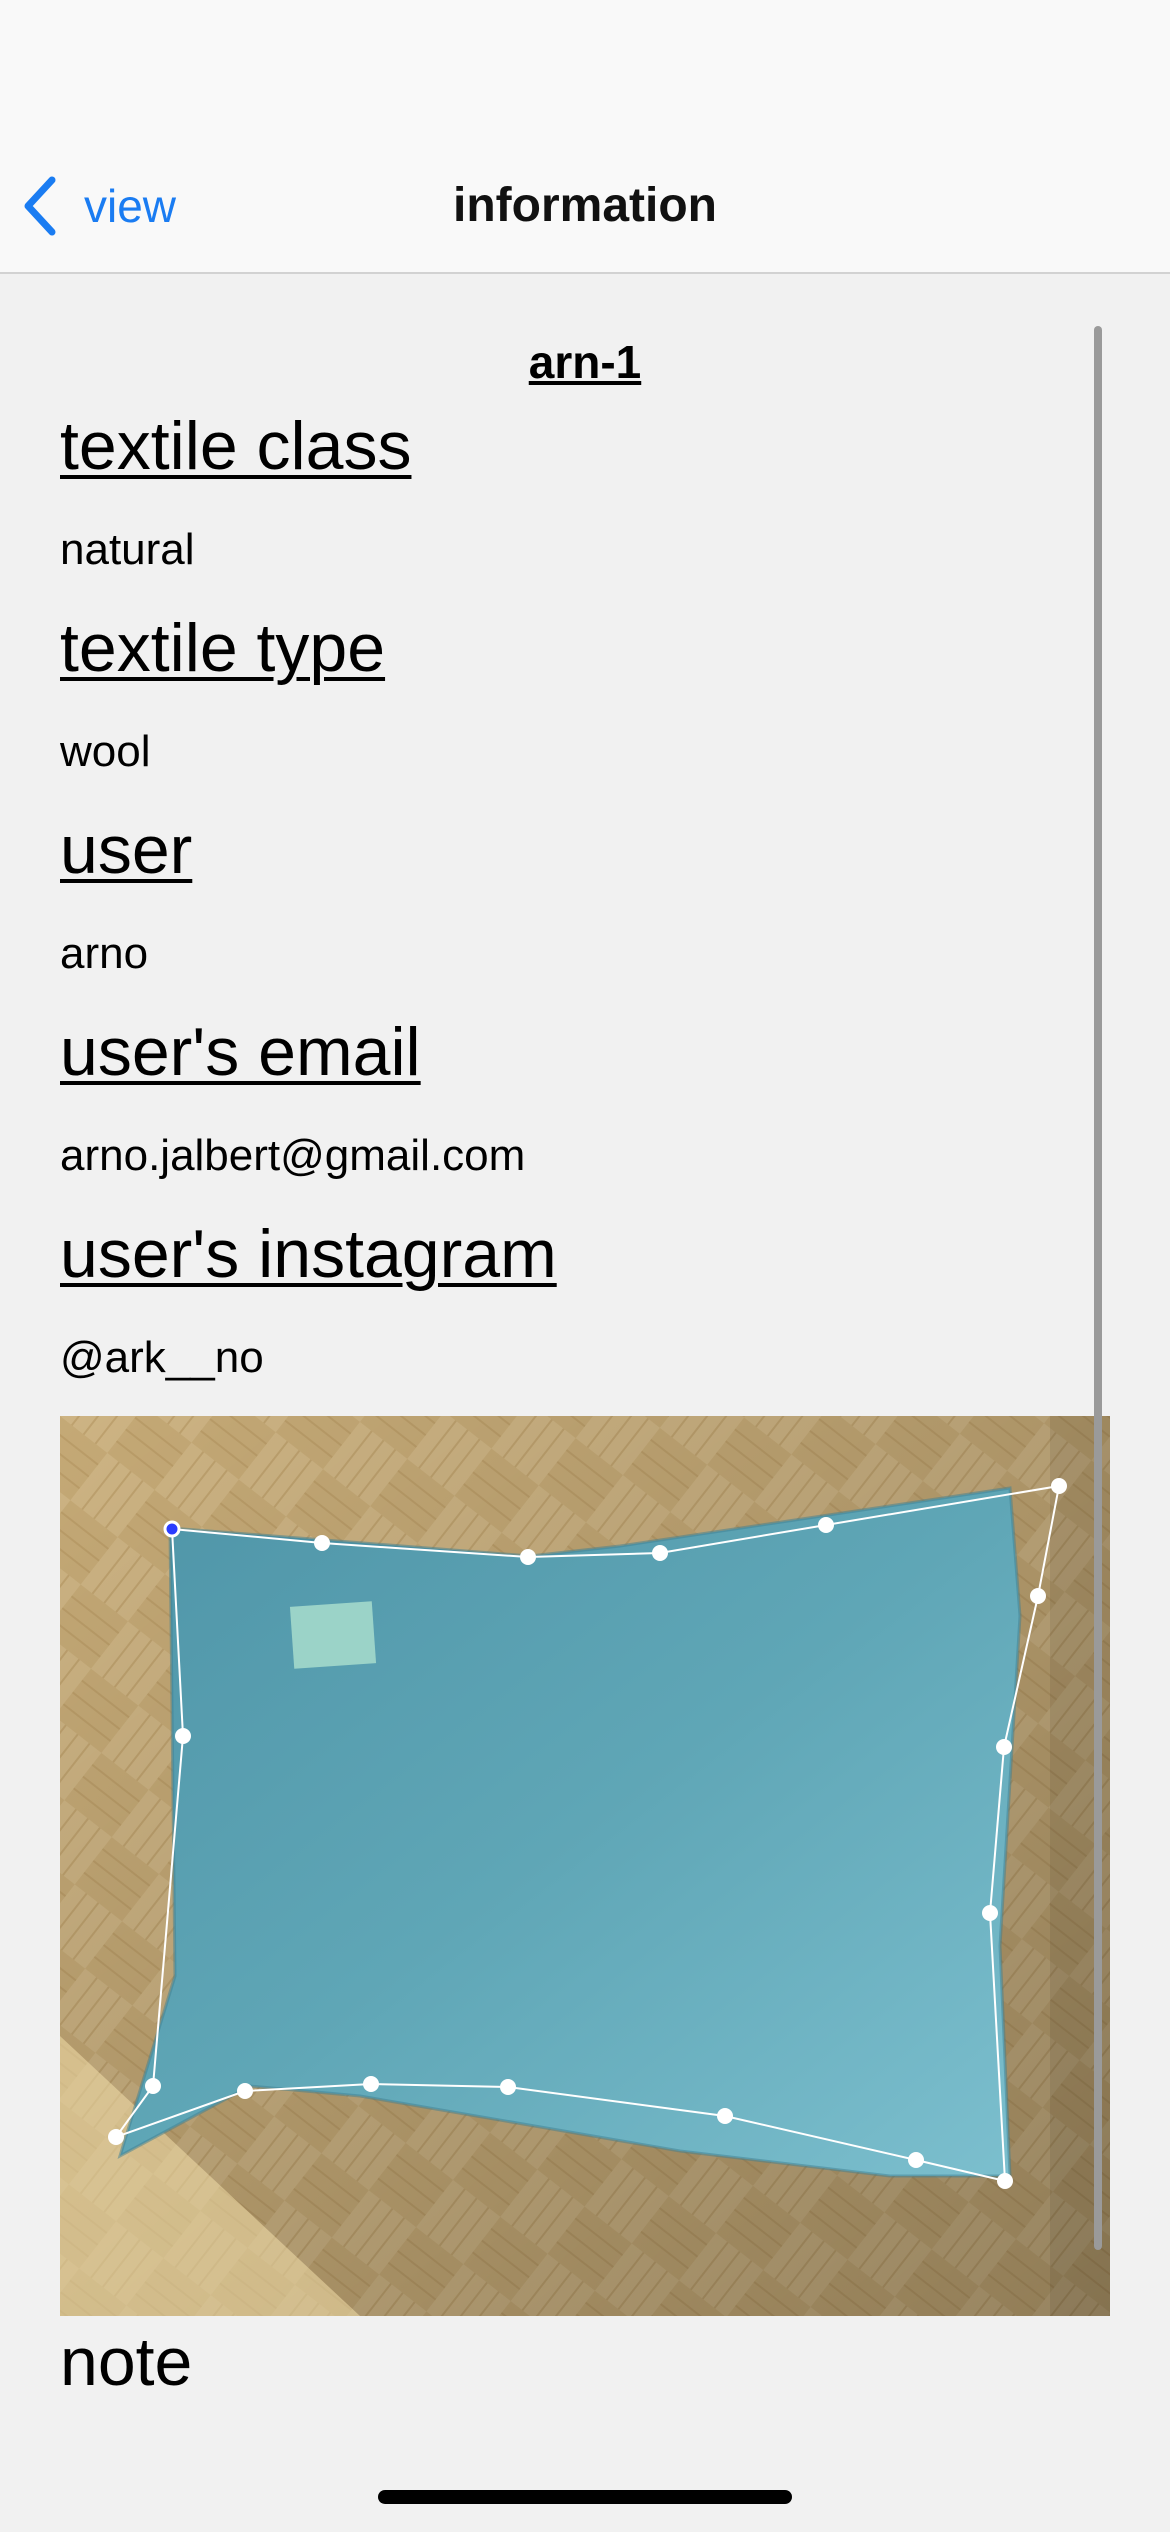 This screenshot has height=2532, width=1170. What do you see at coordinates (585, 362) in the screenshot?
I see `record-id: arn-1` at bounding box center [585, 362].